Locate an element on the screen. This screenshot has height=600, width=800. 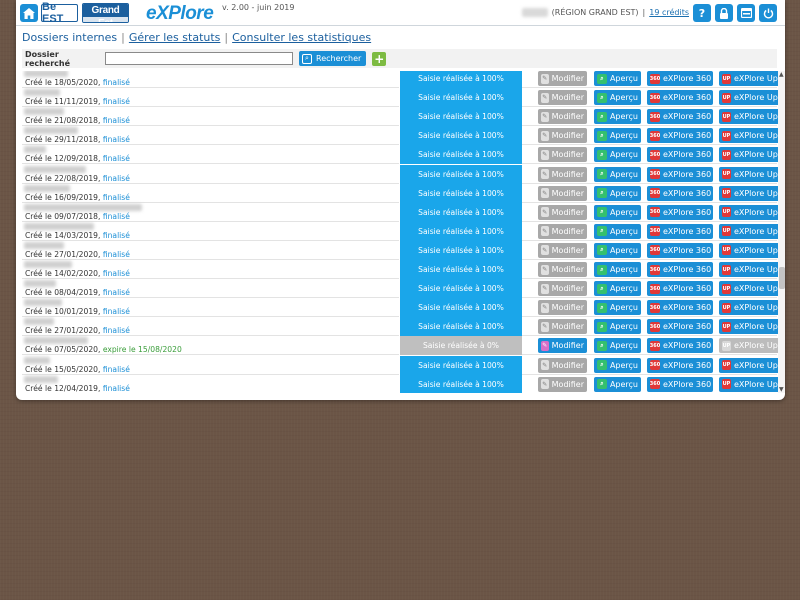
dossier-created: Créé le 16/09/2019, finalisé is located at coordinates (77, 197).